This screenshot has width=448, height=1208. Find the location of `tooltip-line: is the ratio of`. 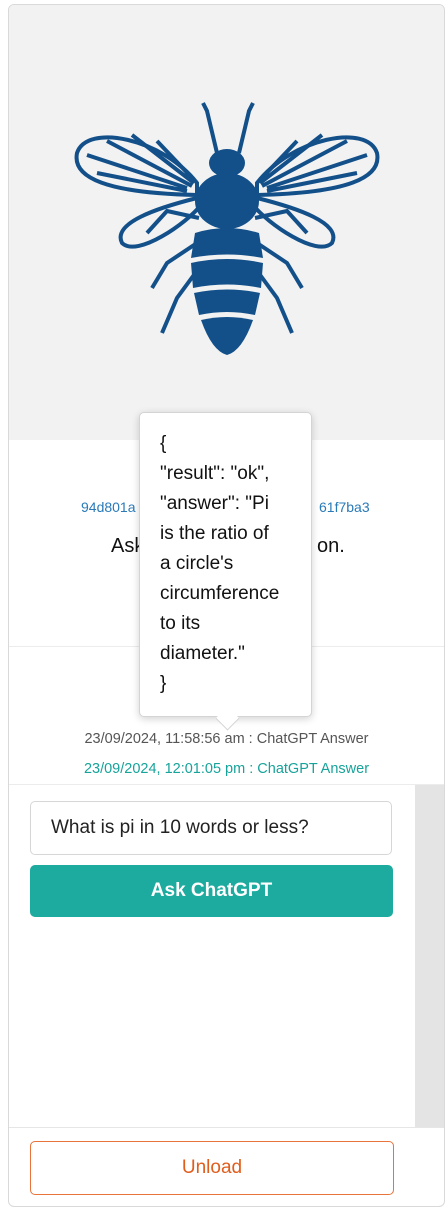

tooltip-line: is the ratio of is located at coordinates (214, 533).